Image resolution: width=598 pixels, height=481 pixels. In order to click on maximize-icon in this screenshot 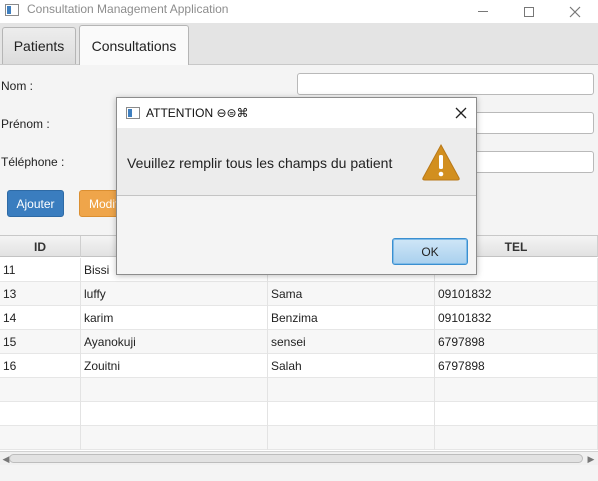, I will do `click(529, 11)`.